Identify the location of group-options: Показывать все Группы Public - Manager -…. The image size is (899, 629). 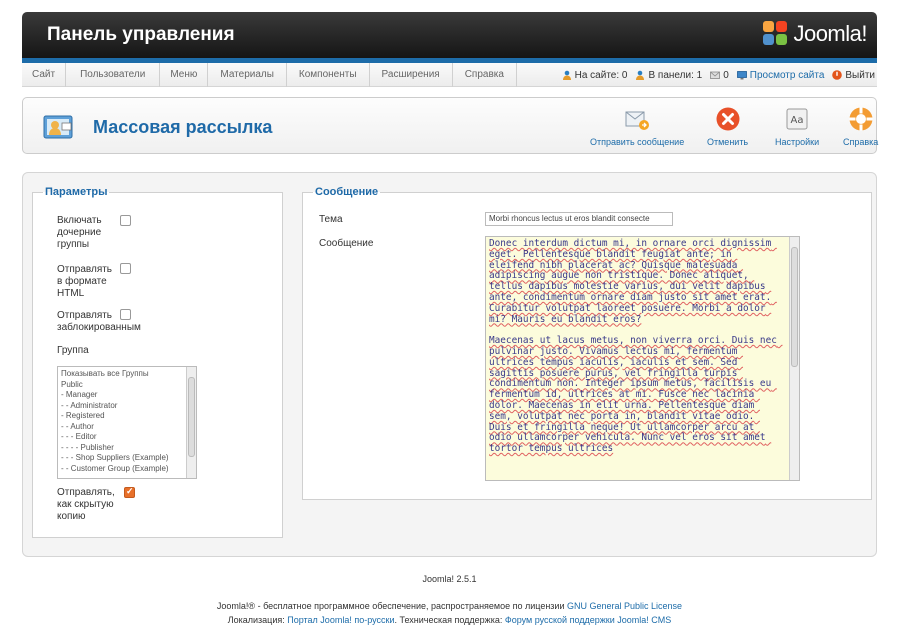
(127, 421).